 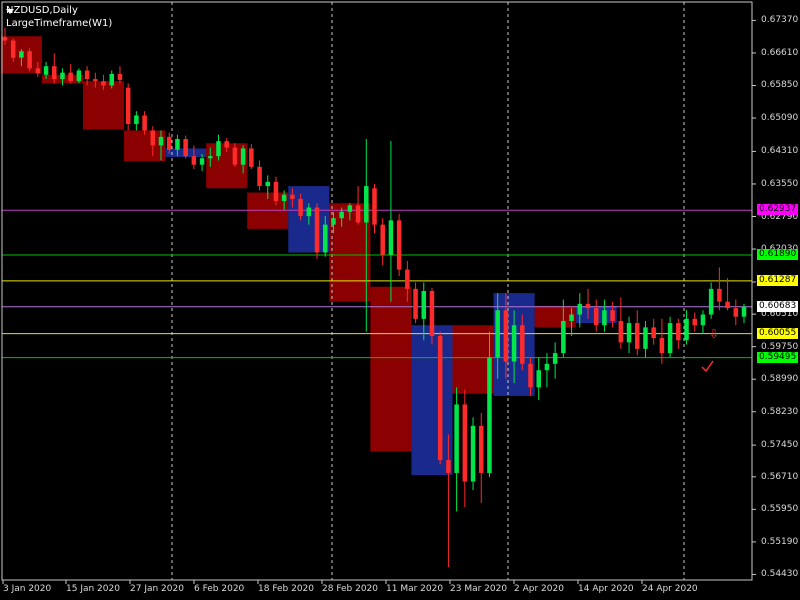 What do you see at coordinates (778, 333) in the screenshot?
I see `price-tag: 0.60055` at bounding box center [778, 333].